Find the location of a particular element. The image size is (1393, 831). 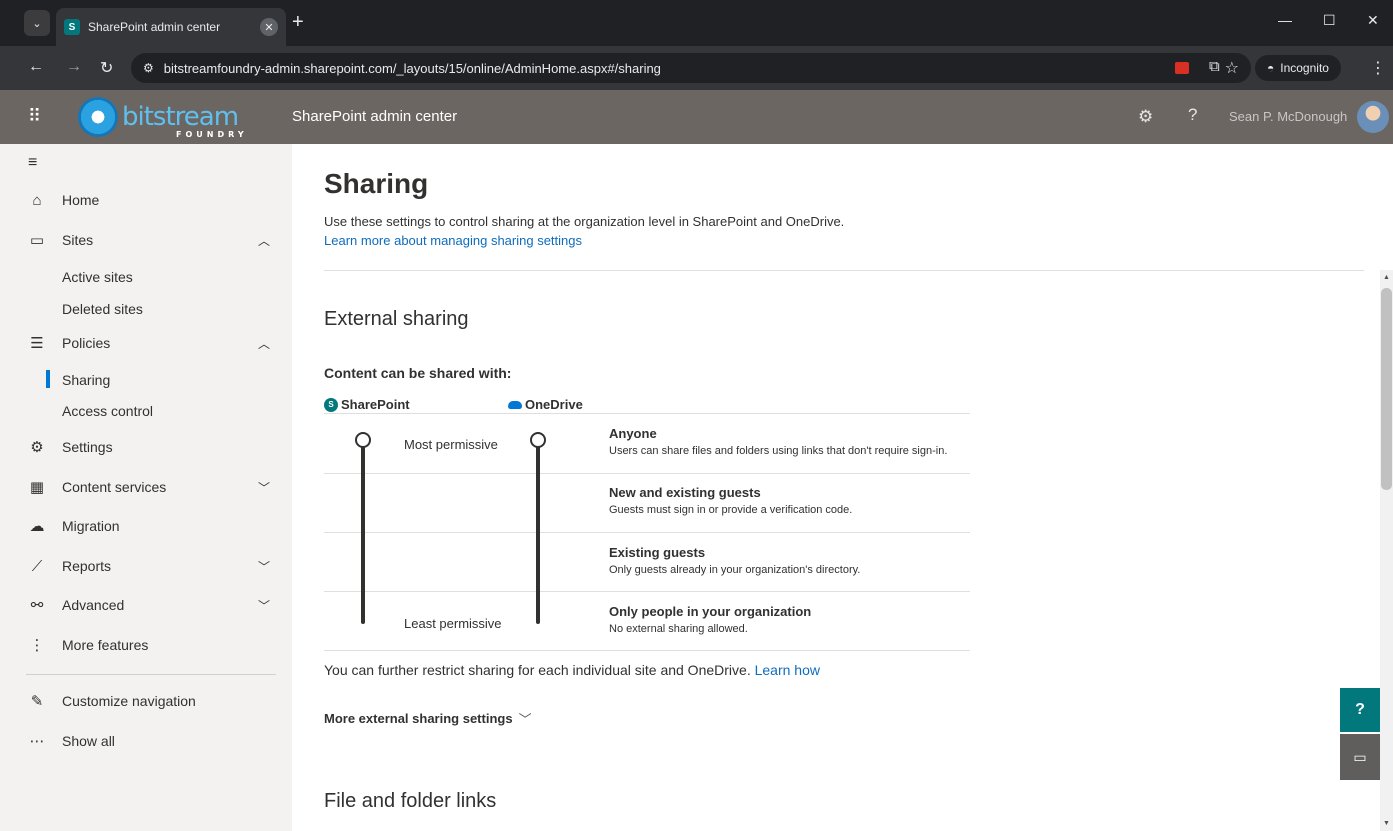

most-permissive-label: Most permissive is located at coordinates (451, 444).